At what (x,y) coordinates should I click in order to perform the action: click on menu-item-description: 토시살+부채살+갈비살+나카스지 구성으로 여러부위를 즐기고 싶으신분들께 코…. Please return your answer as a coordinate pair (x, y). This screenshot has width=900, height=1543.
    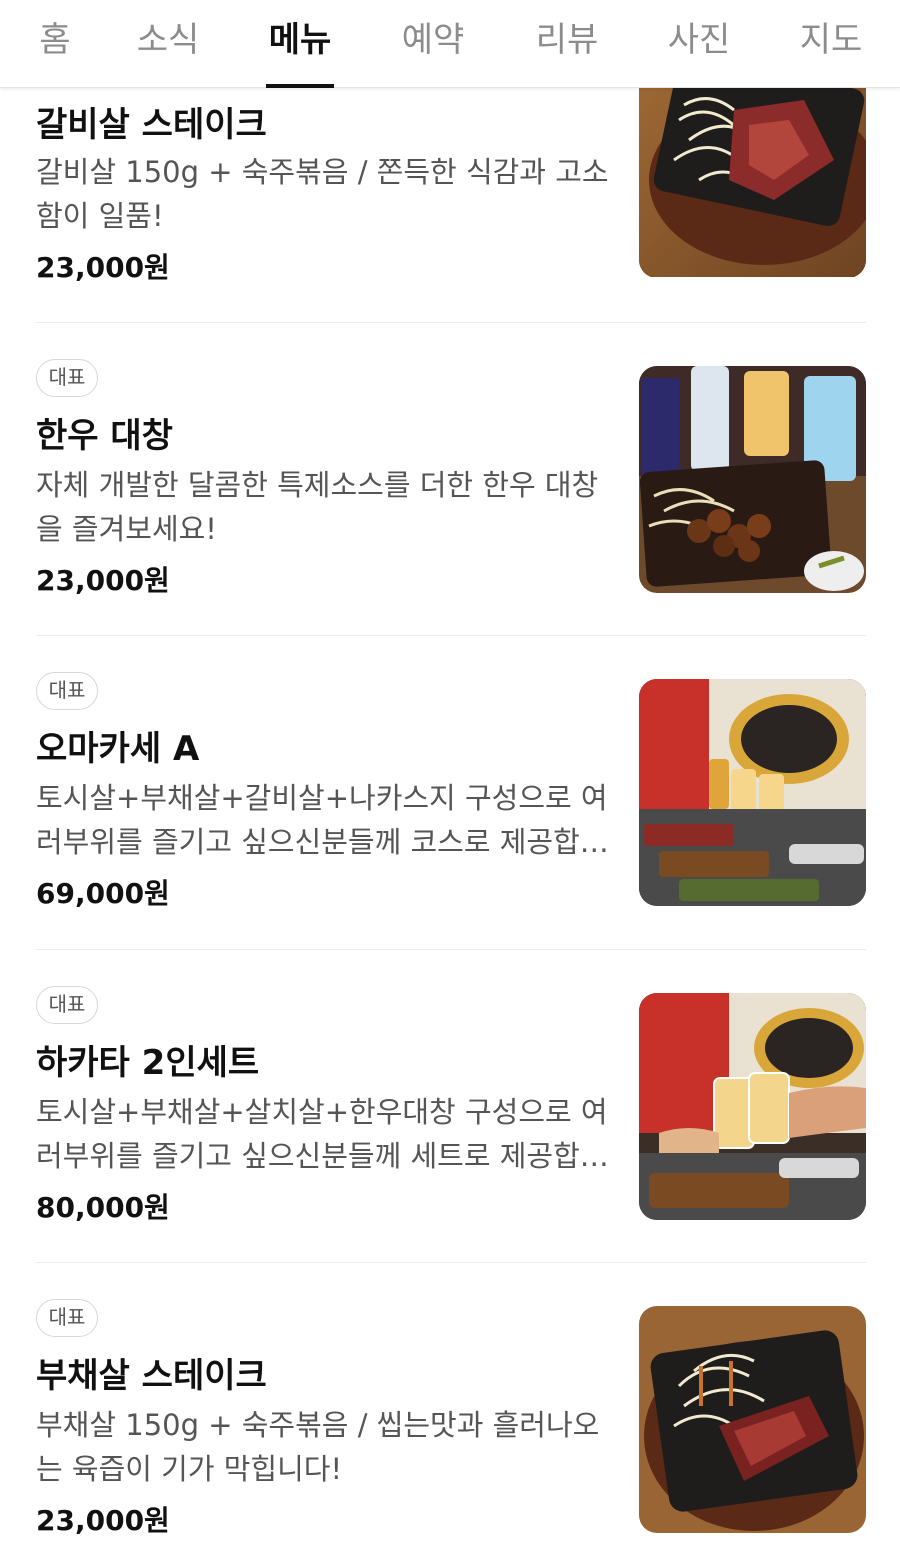
    Looking at the image, I should click on (322, 820).